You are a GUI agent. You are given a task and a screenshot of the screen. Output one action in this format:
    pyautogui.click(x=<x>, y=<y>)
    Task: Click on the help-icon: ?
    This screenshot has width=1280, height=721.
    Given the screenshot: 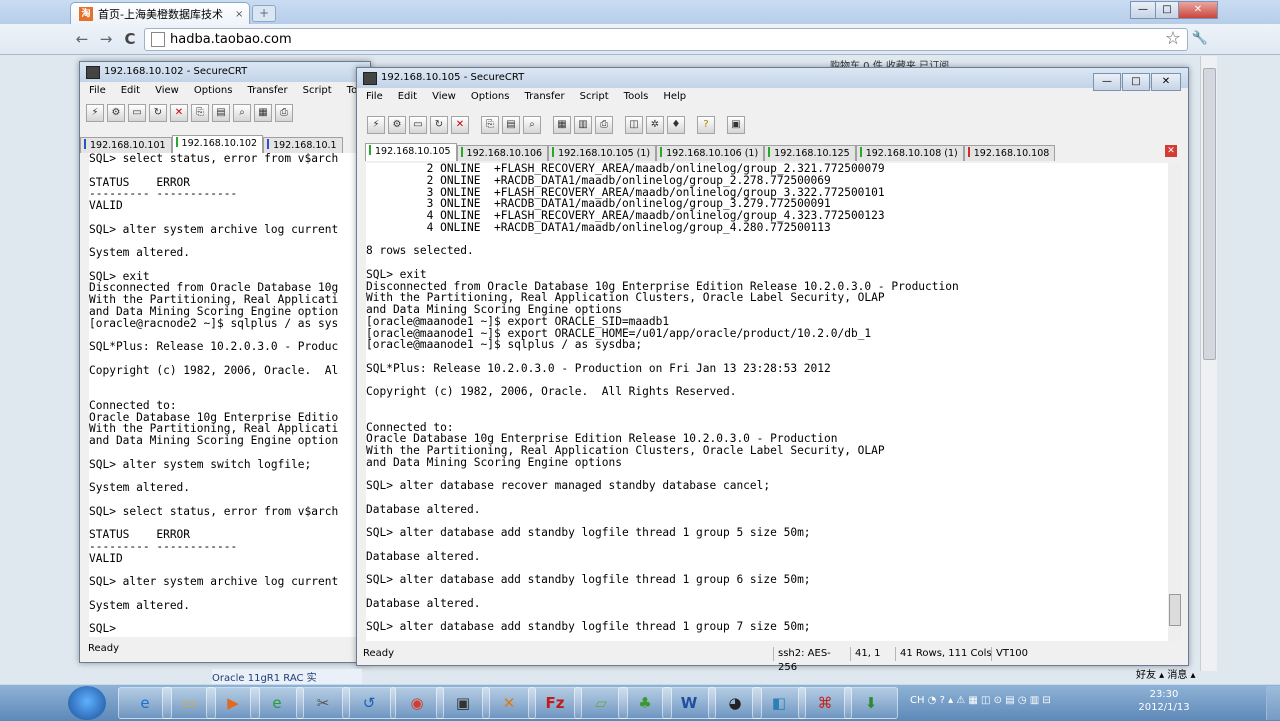 What is the action you would take?
    pyautogui.click(x=706, y=125)
    